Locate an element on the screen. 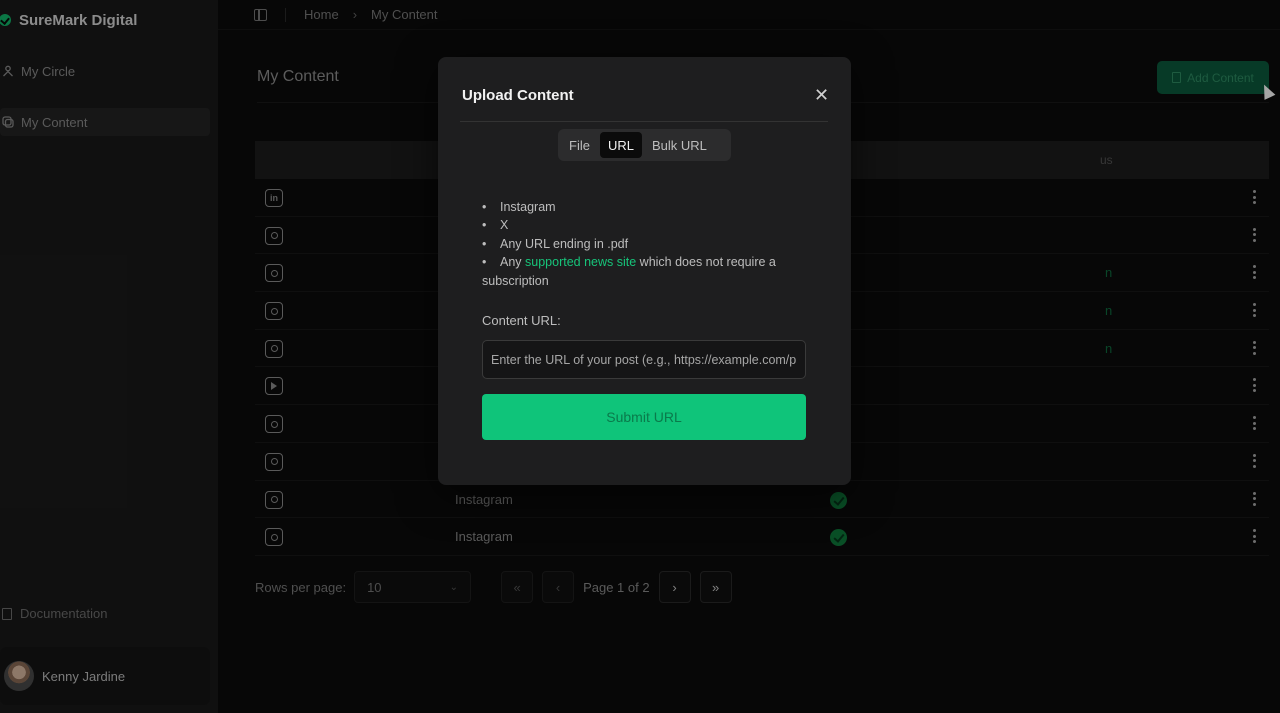 The image size is (1280, 713). list-item-continuation: subscription is located at coordinates (515, 280).